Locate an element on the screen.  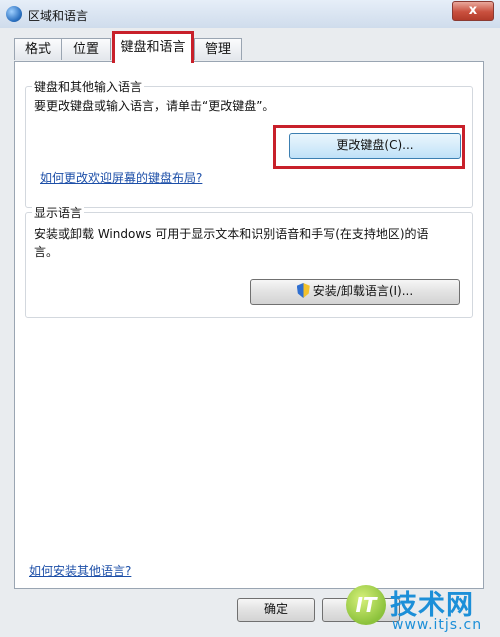
keyboard-description: 要更改键盘或输入语言，请单击“更改键盘”。 is located at coordinates (154, 106).